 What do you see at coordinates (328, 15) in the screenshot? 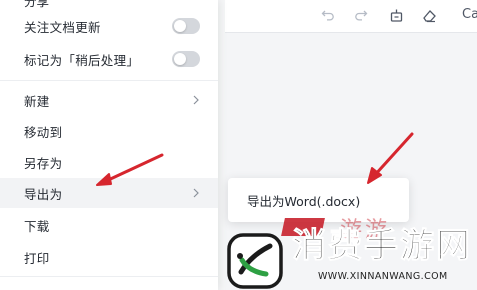
I see `undo-icon` at bounding box center [328, 15].